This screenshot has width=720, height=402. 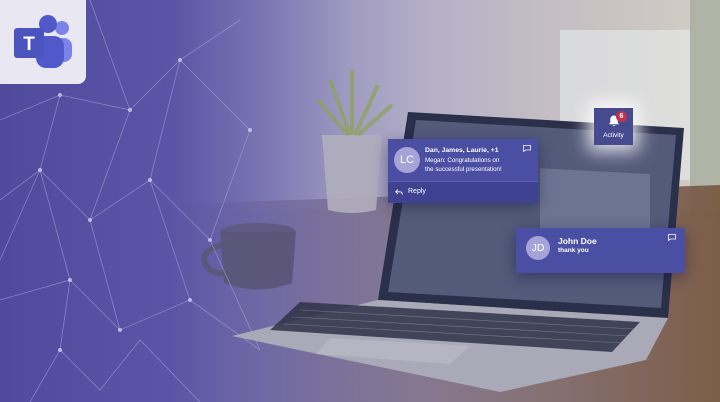 I want to click on message-line-2: the successful presentation!, so click(x=463, y=169).